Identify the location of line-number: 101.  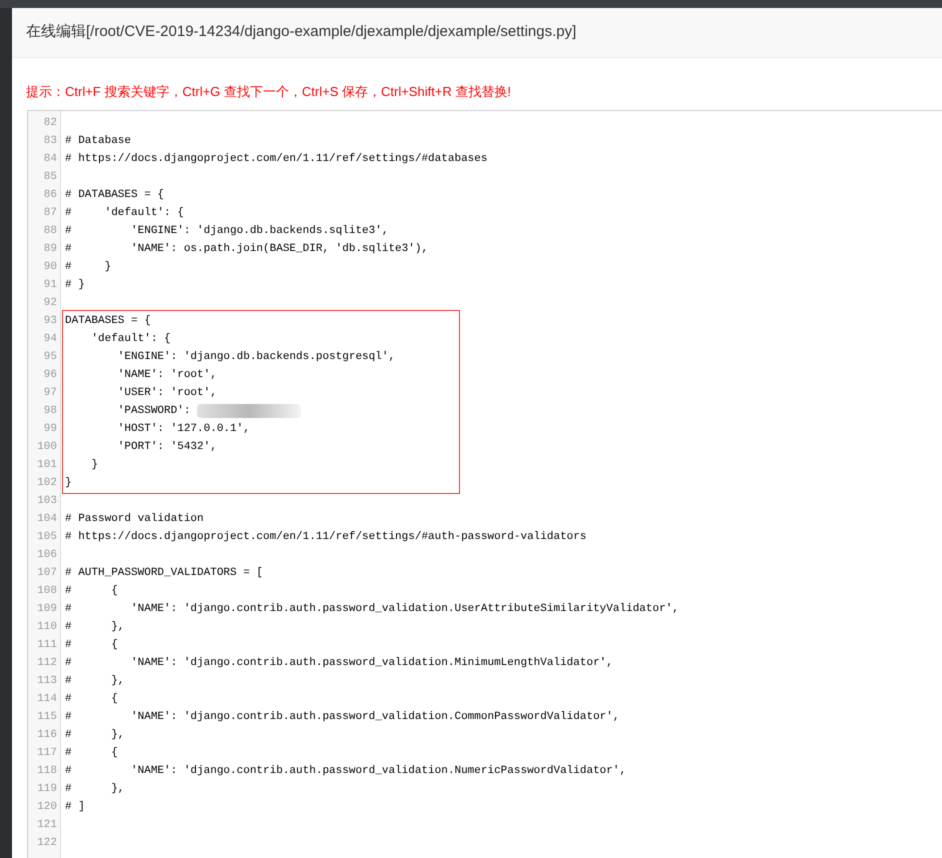
(47, 465).